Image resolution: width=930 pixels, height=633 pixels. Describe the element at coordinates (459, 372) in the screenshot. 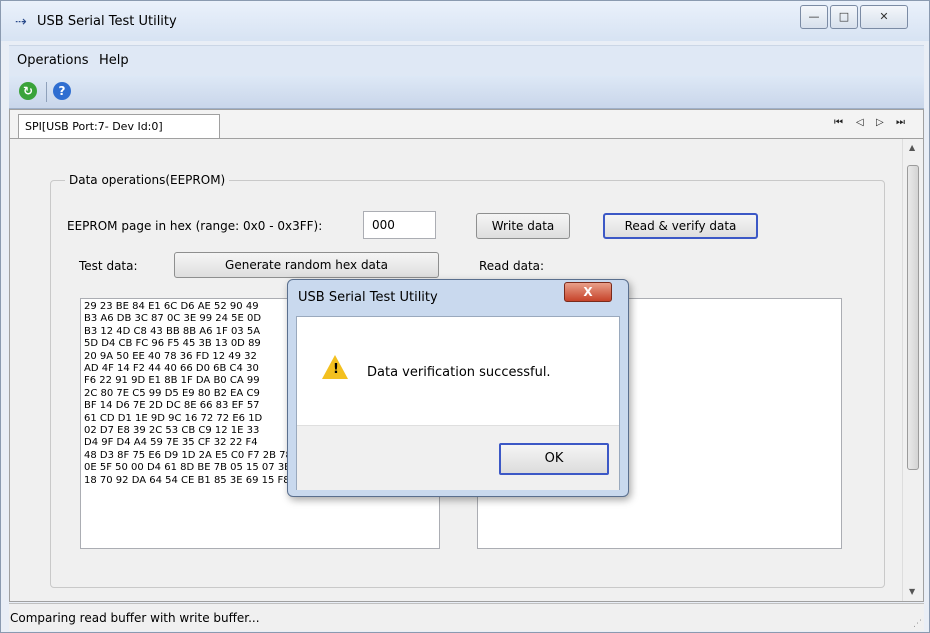

I see `dialog-message: Data verification successful.` at that location.